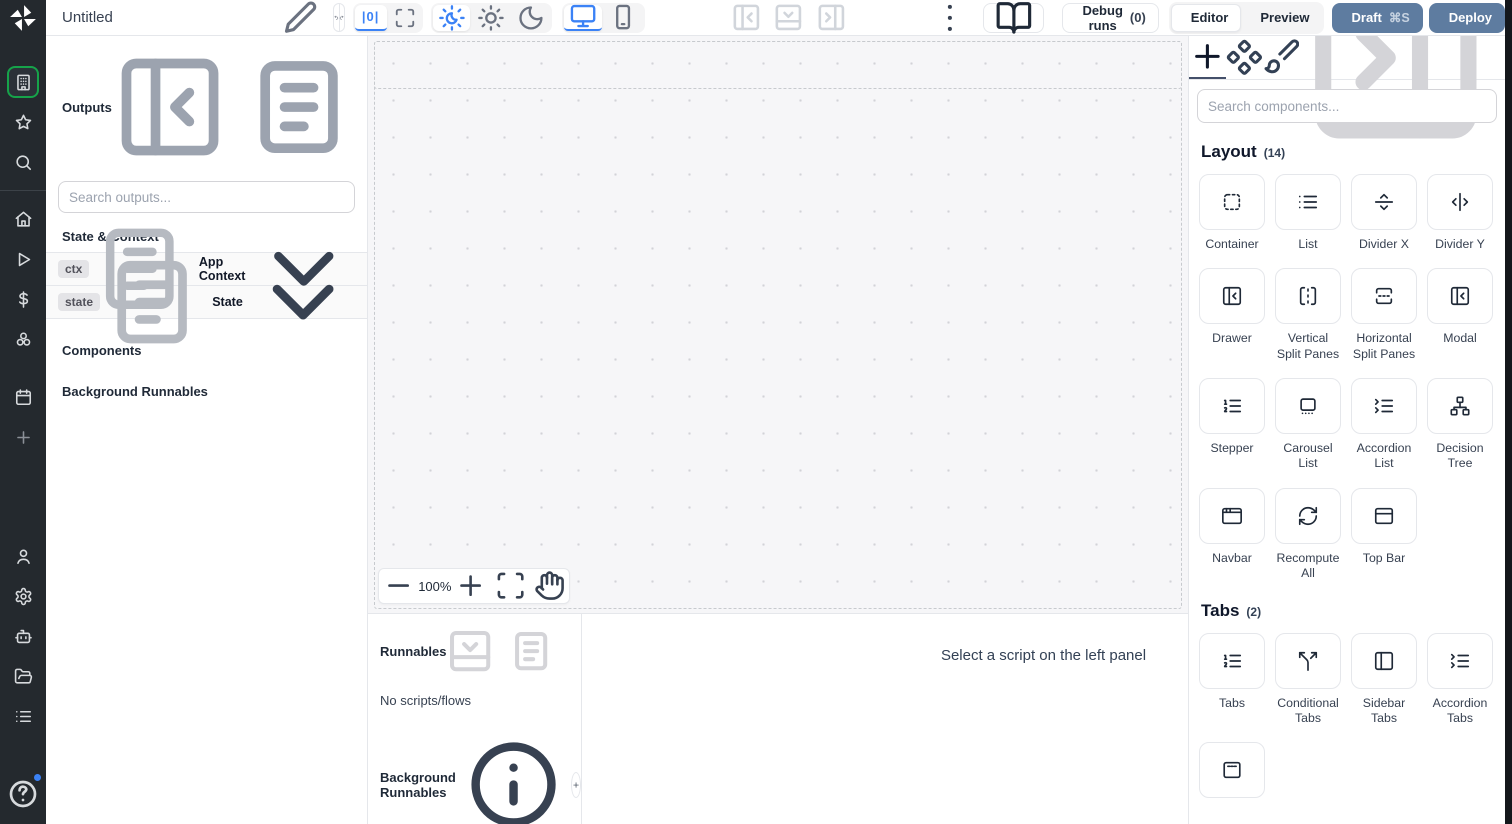 The image size is (1512, 824). I want to click on component-label: Tabs, so click(1232, 702).